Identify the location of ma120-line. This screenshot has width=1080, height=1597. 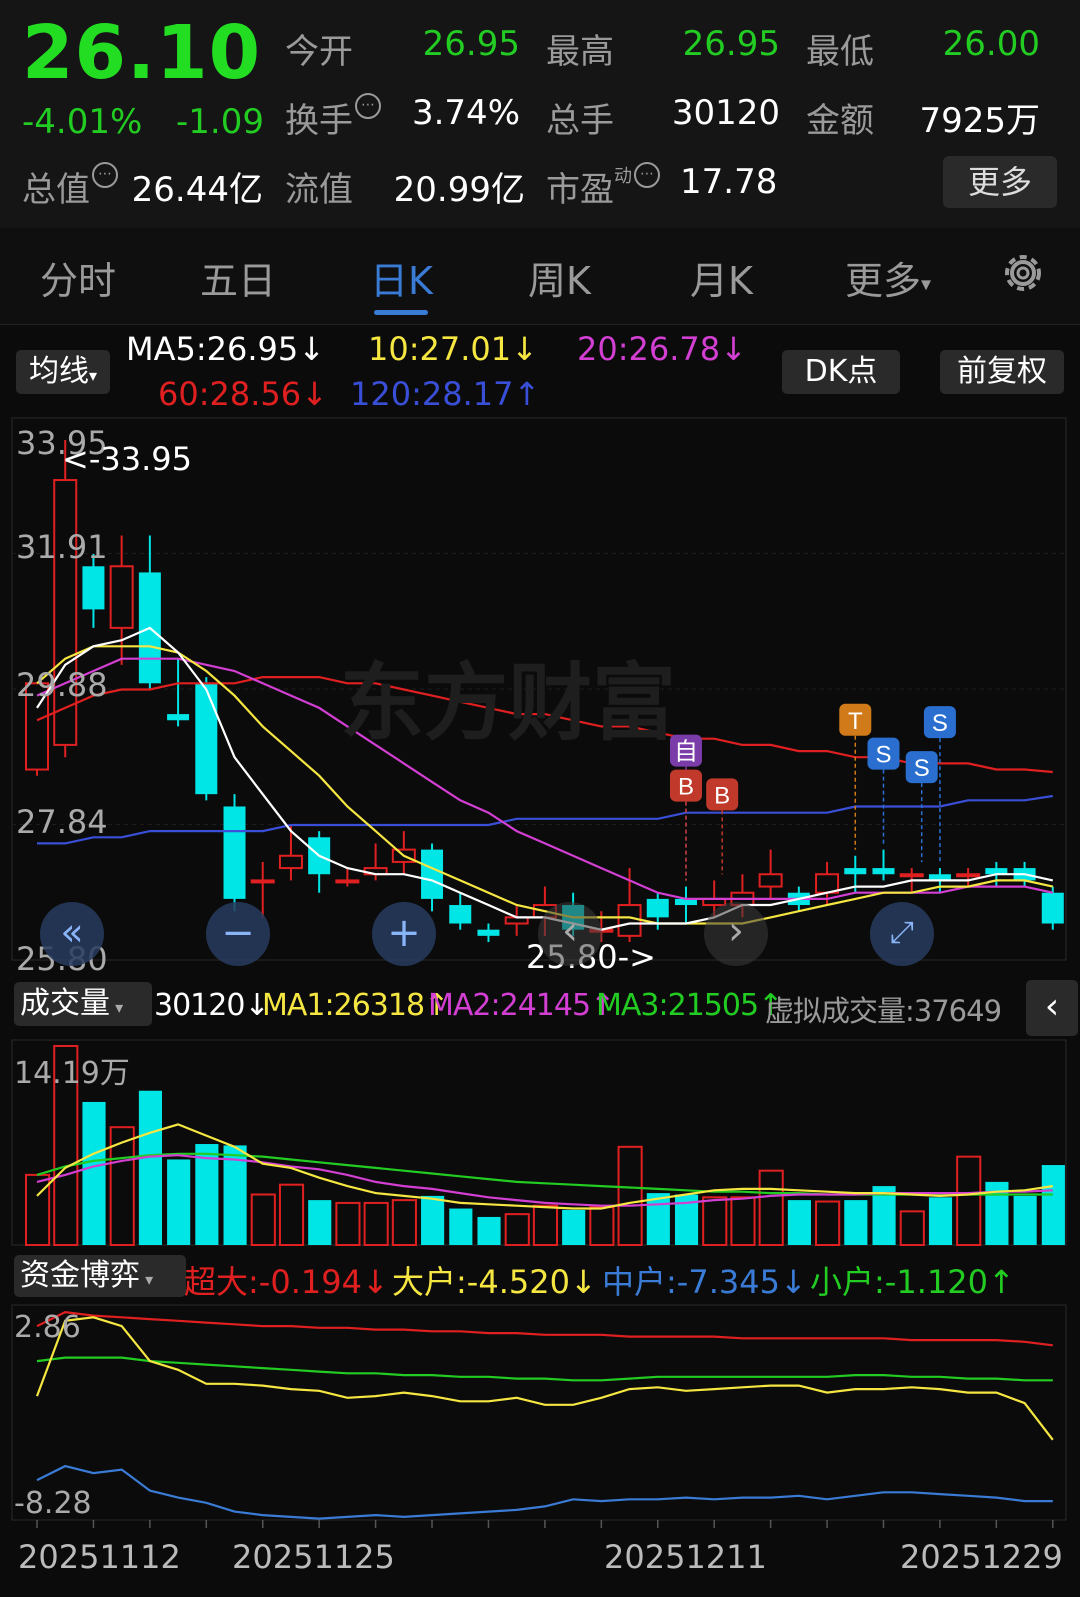
(545, 819).